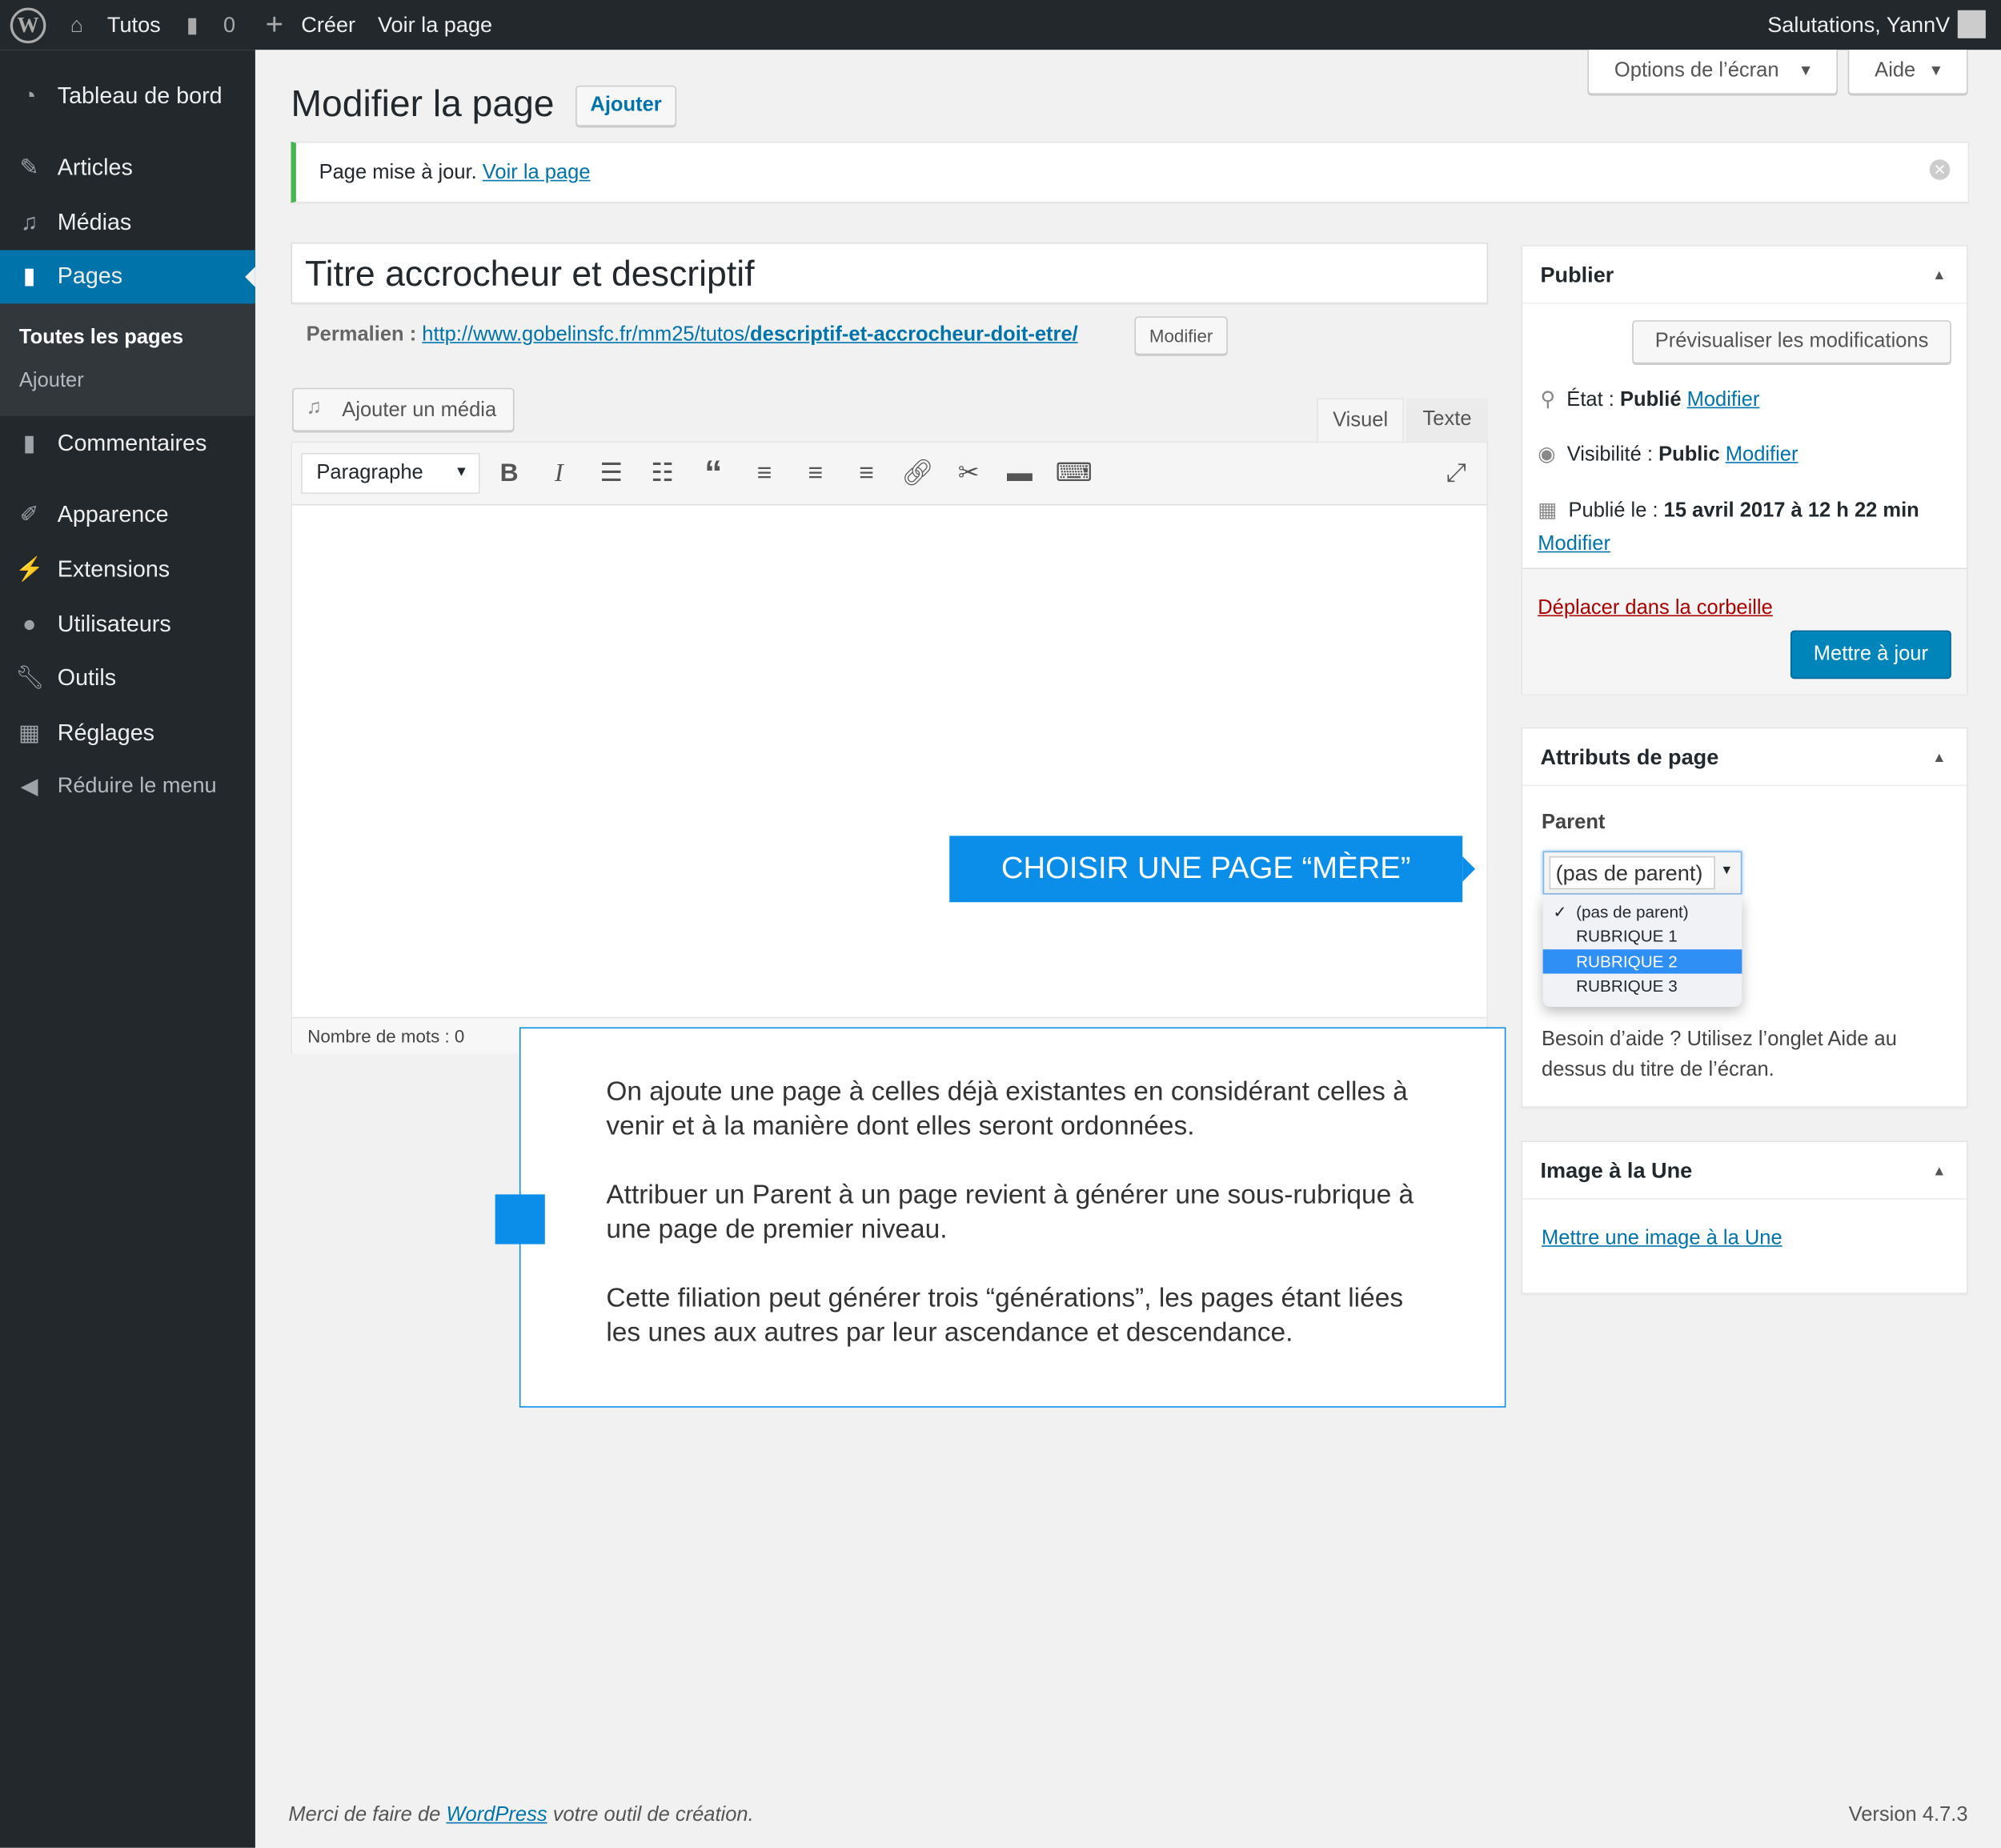 The height and width of the screenshot is (1848, 2001). Describe the element at coordinates (127, 516) in the screenshot. I see `sidebar-item-appearance: ✐ Apparence` at that location.